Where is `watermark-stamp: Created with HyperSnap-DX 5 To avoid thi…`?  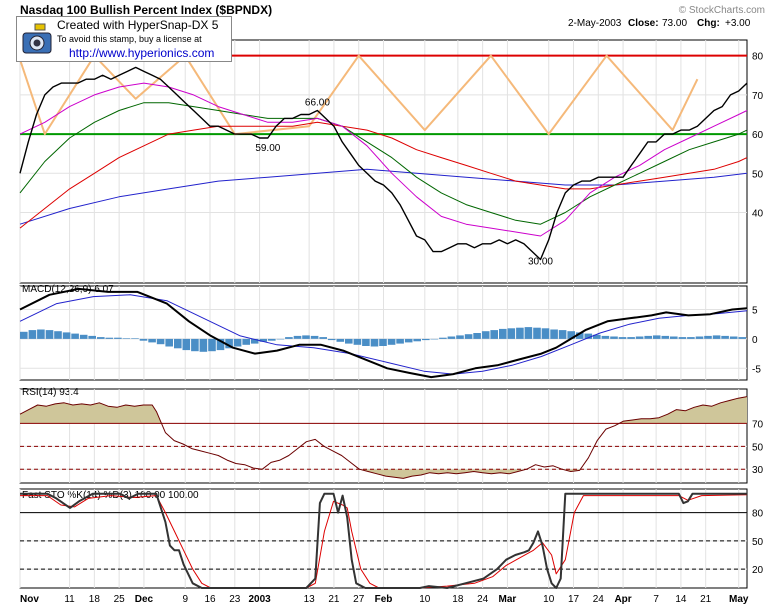 watermark-stamp: Created with HyperSnap-DX 5 To avoid thi… is located at coordinates (124, 39).